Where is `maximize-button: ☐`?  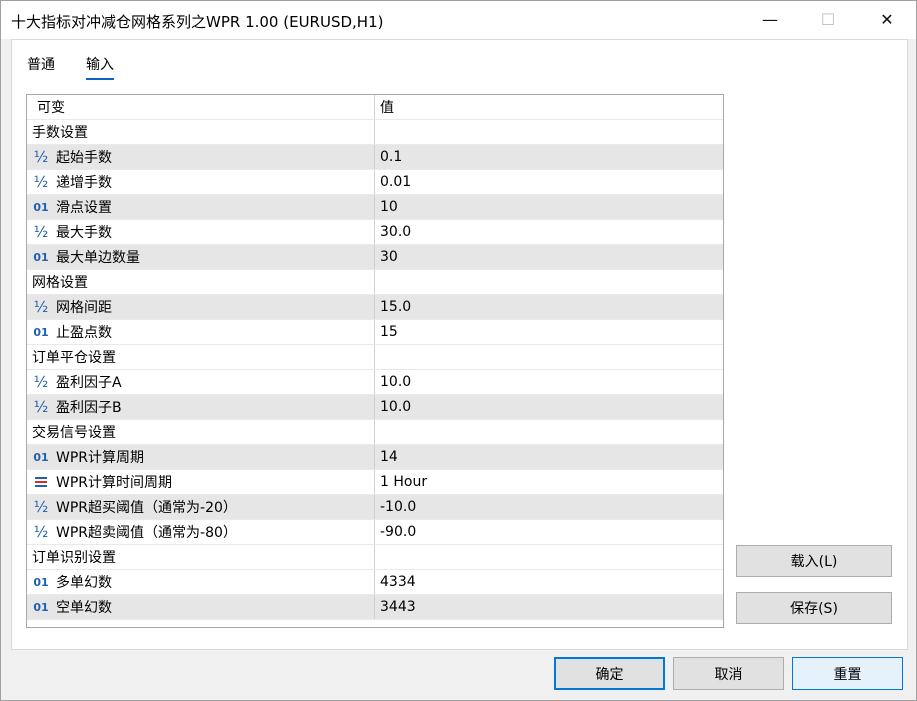 maximize-button: ☐ is located at coordinates (828, 20).